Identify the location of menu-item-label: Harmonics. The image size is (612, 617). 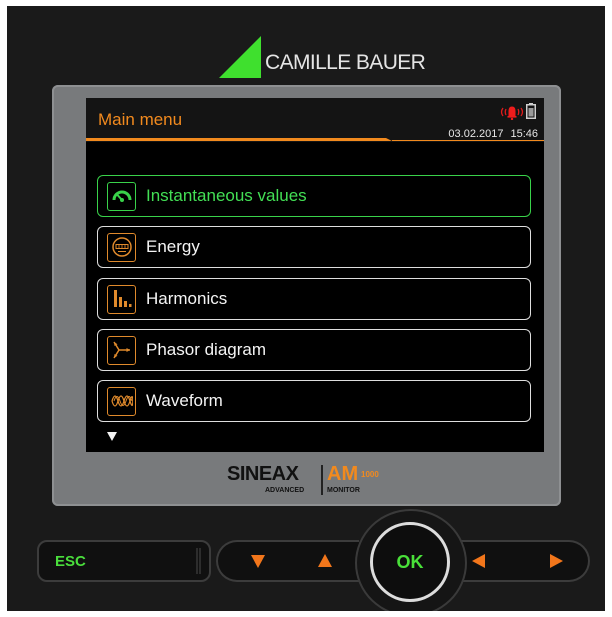
(187, 298).